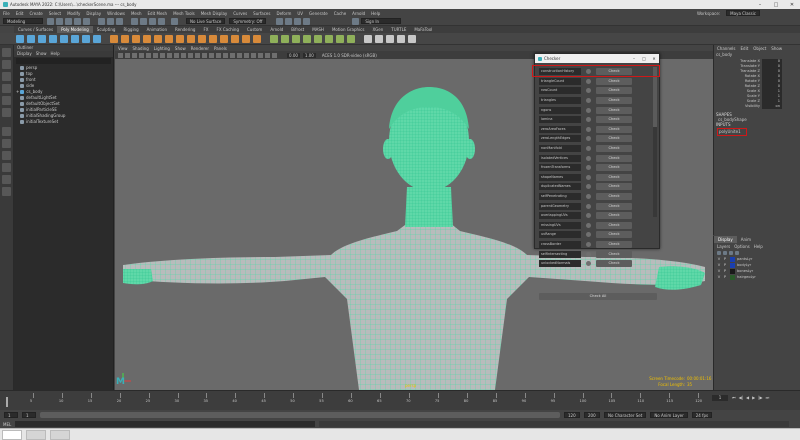 This screenshot has height=440, width=800. What do you see at coordinates (204, 55) in the screenshot?
I see `wireframe-on-shaded-icon` at bounding box center [204, 55].